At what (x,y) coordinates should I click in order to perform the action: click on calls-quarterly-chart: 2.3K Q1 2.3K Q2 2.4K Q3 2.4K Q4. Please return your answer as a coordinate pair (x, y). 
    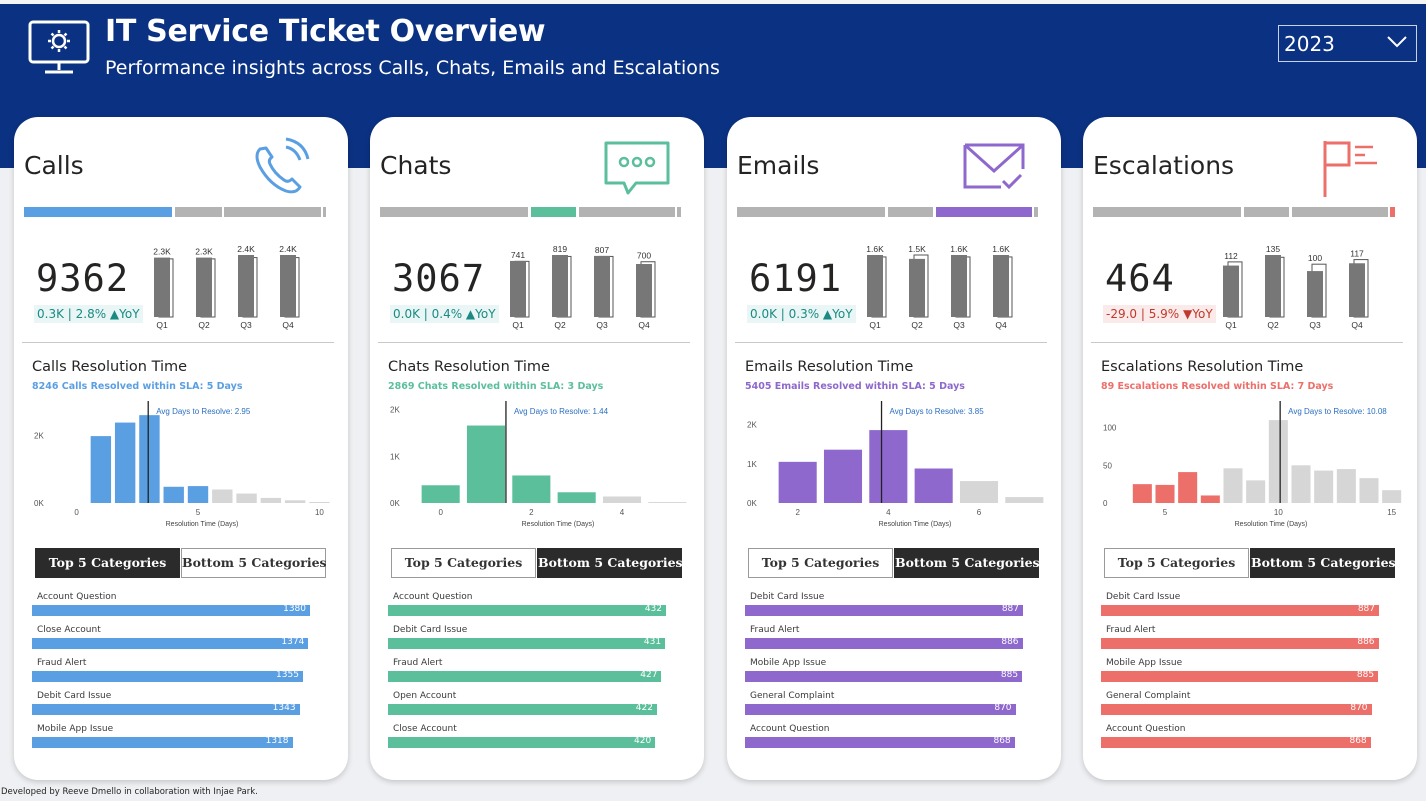
    Looking at the image, I should click on (226, 287).